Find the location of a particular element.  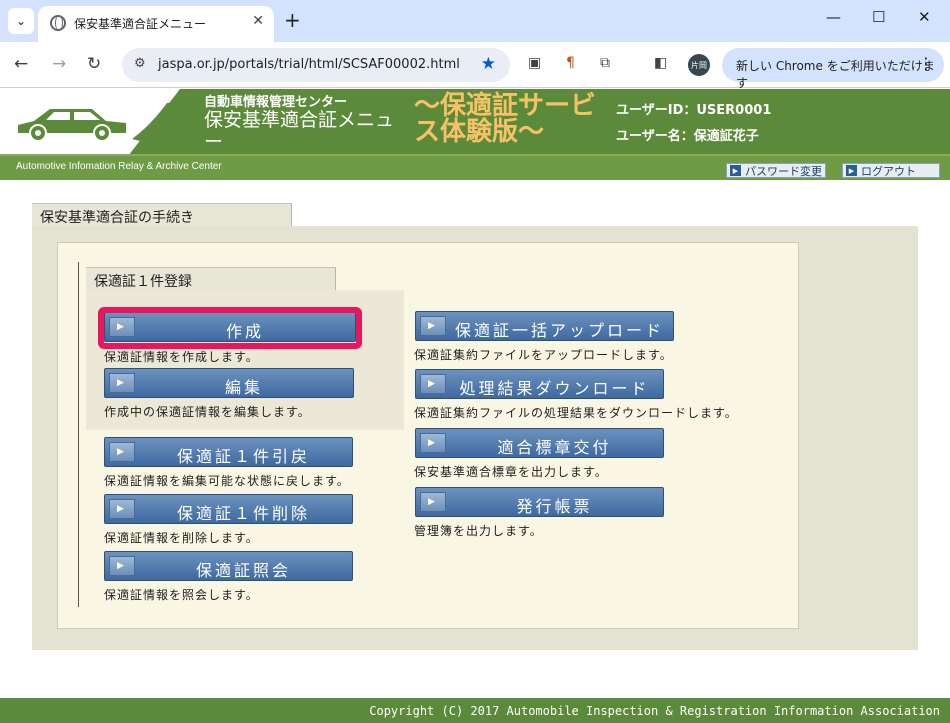

seal-issue-button: ▶ 適合標章交付 is located at coordinates (539, 443).